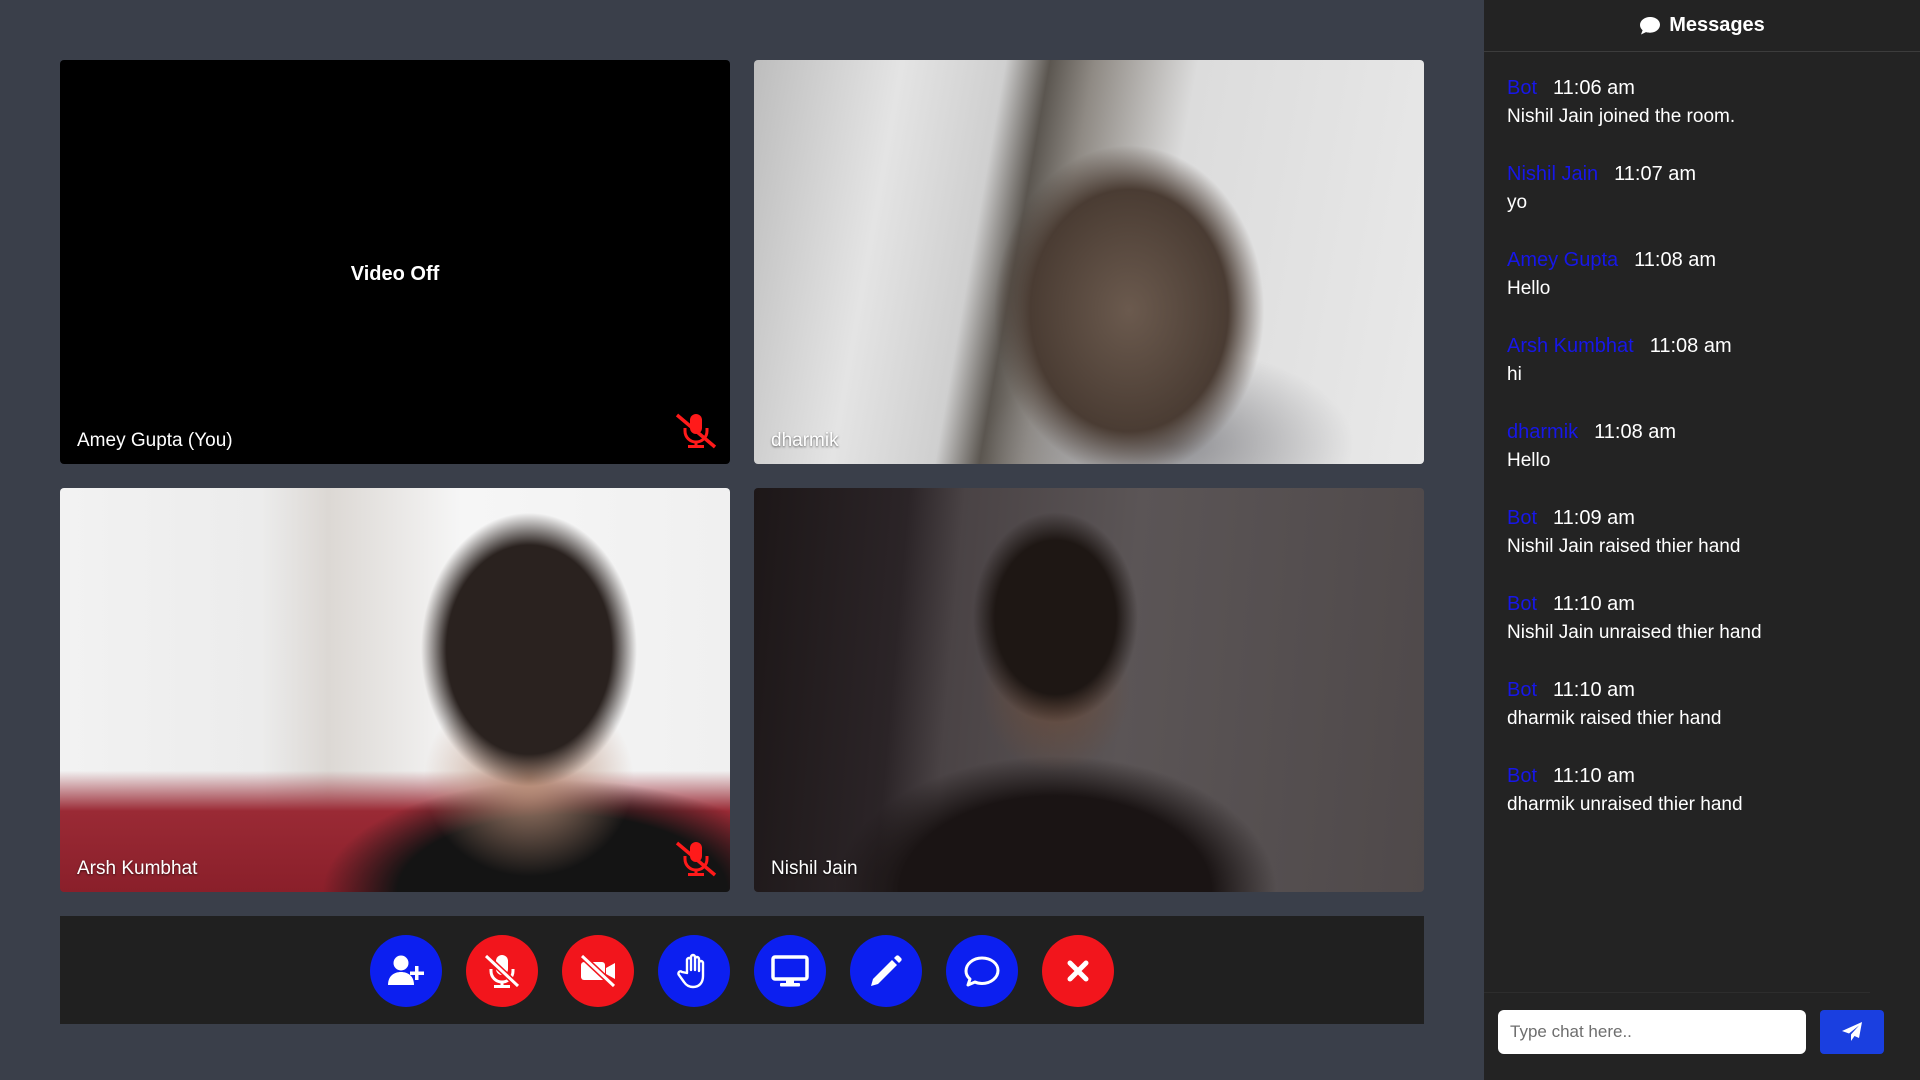 The image size is (1920, 1080). I want to click on message-sender: Arsh Kumbhat, so click(1570, 346).